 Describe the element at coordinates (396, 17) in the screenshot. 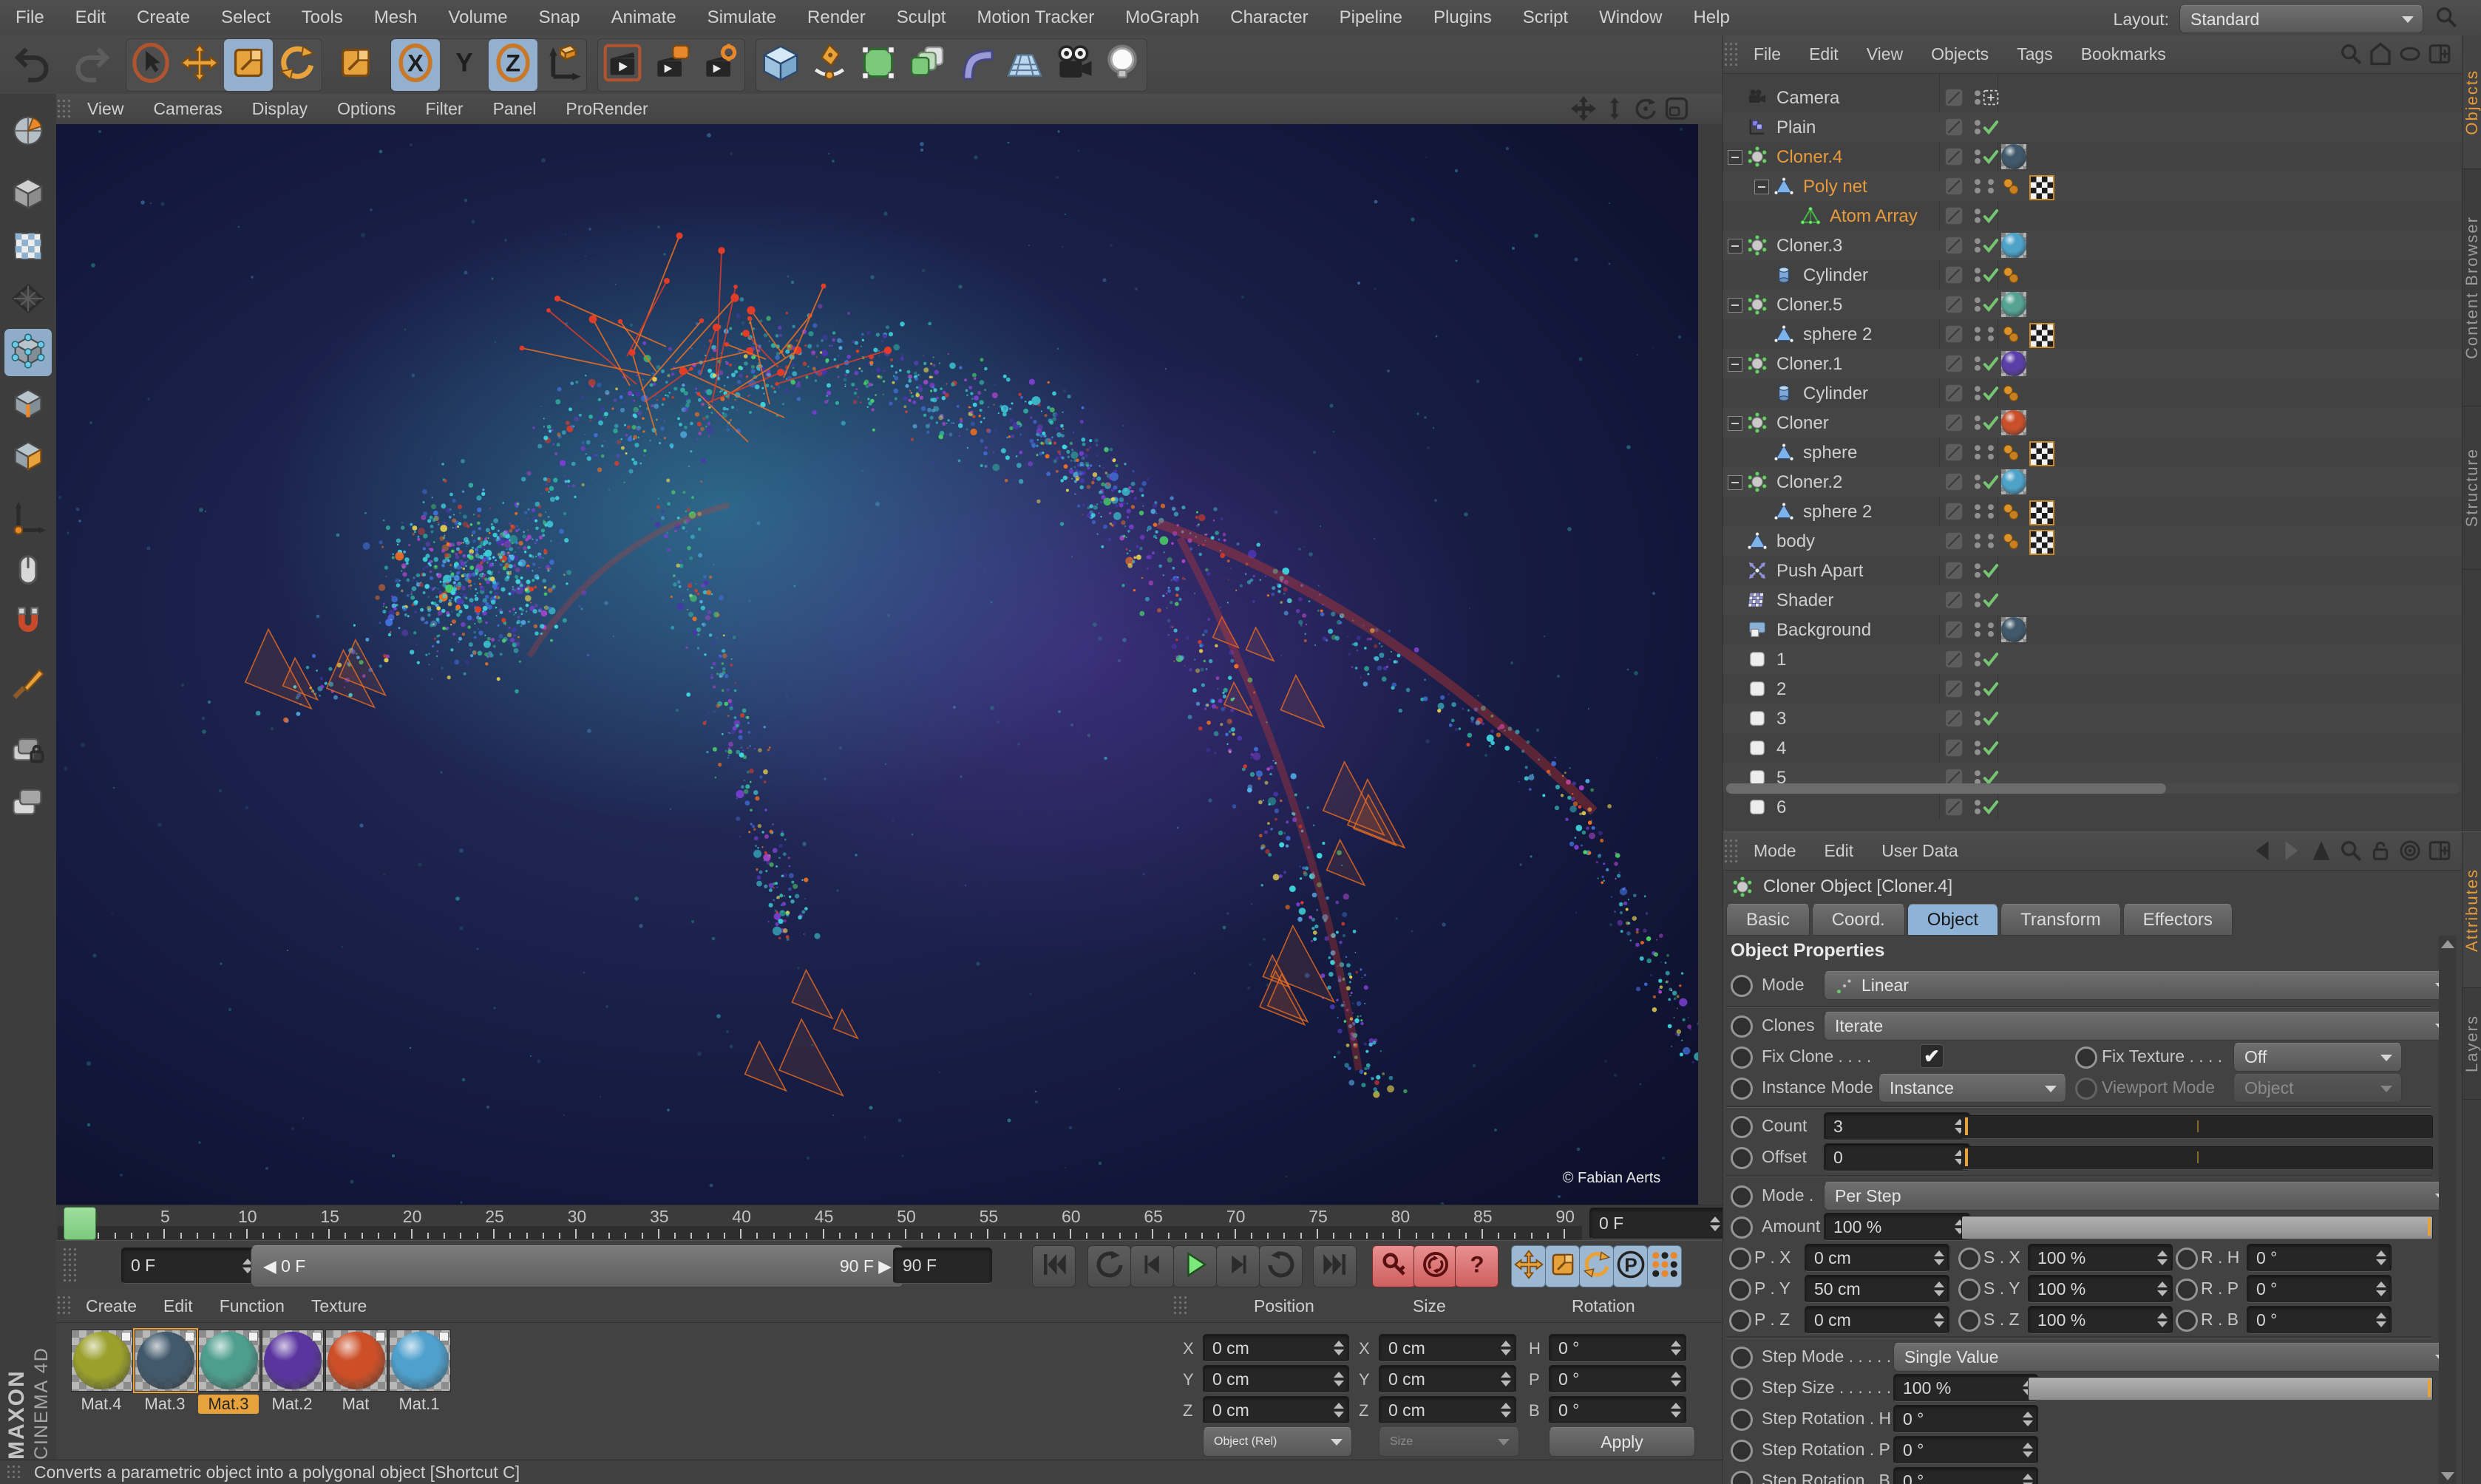

I see `menu-mesh: Mesh` at that location.